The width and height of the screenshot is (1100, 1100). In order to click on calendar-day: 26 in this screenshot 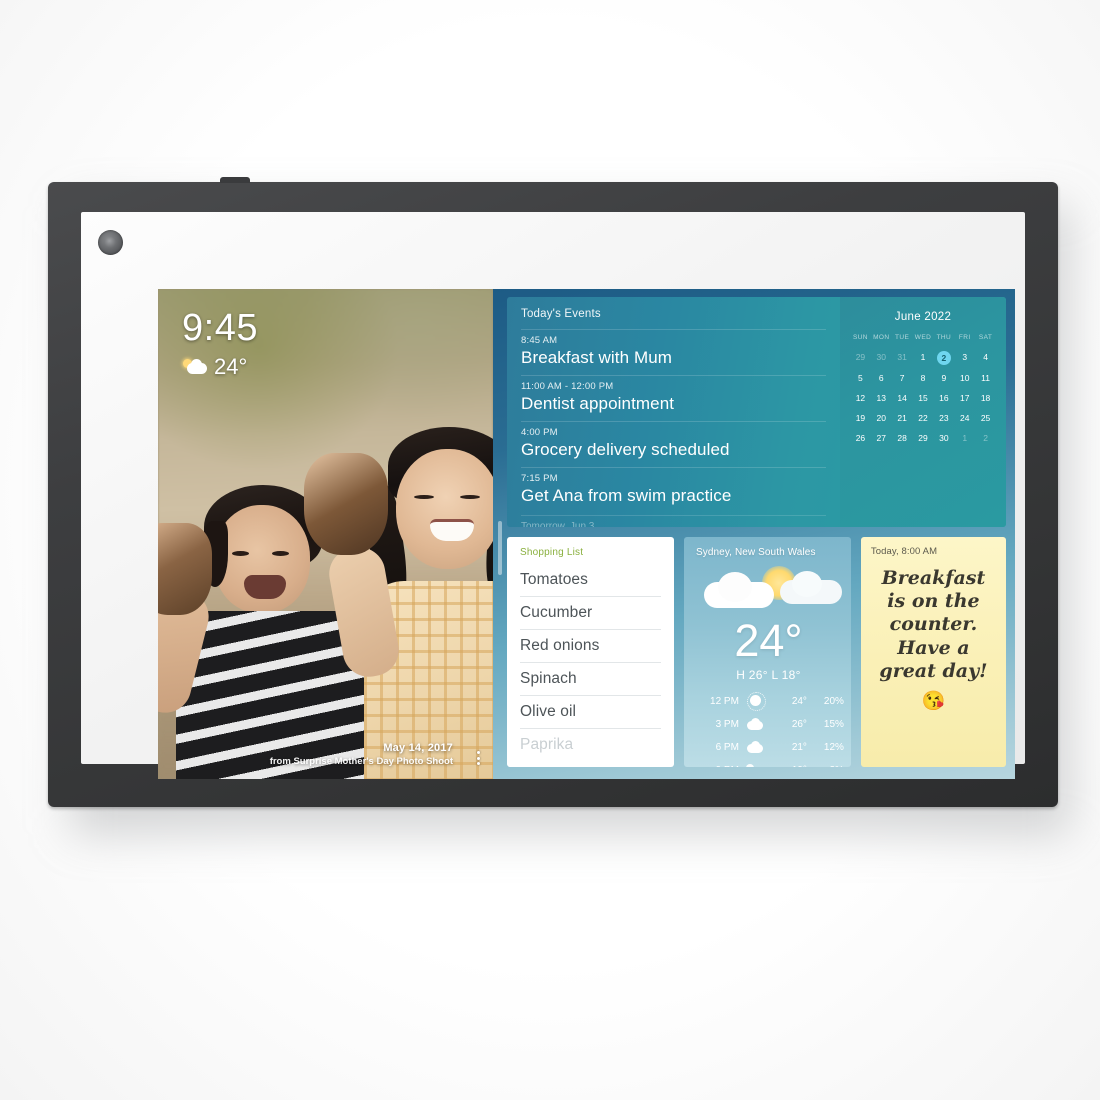, I will do `click(860, 438)`.